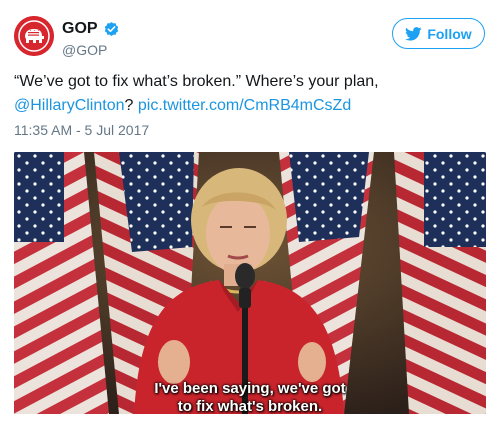  What do you see at coordinates (250, 406) in the screenshot?
I see `caption-line-2: to fix what's broken.` at bounding box center [250, 406].